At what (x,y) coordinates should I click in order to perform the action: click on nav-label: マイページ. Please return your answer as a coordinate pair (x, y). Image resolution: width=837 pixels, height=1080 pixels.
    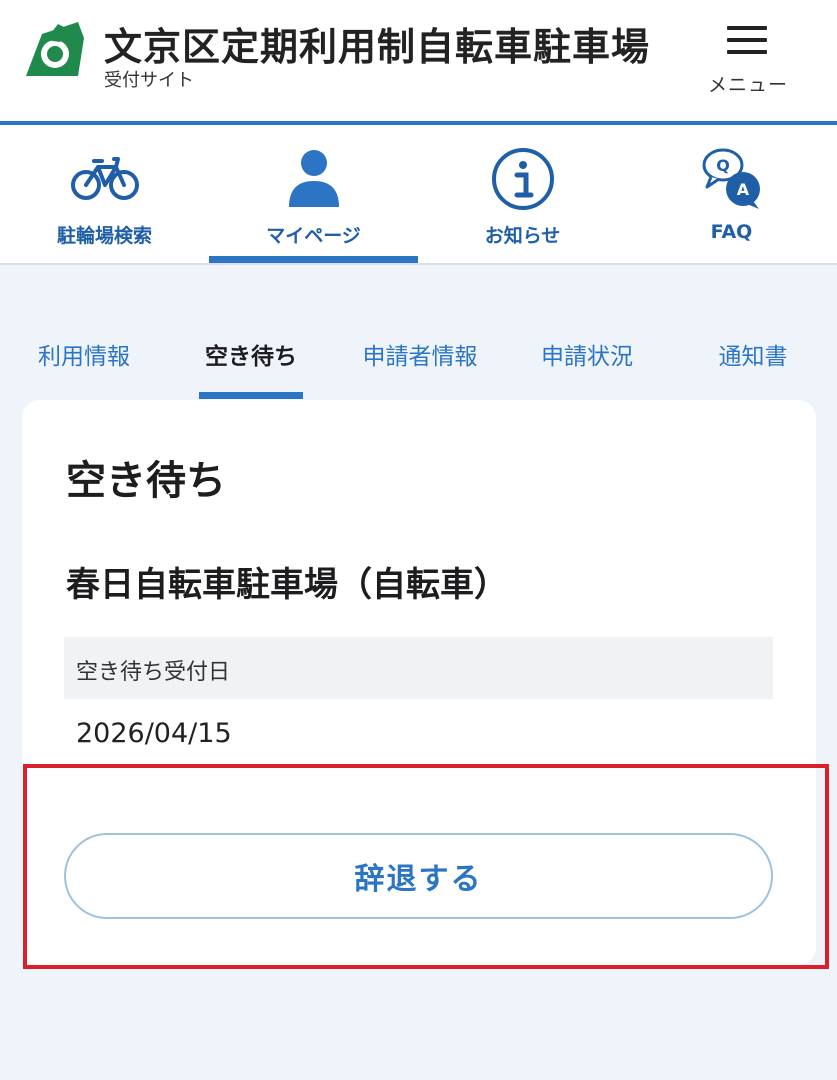
    Looking at the image, I should click on (313, 236).